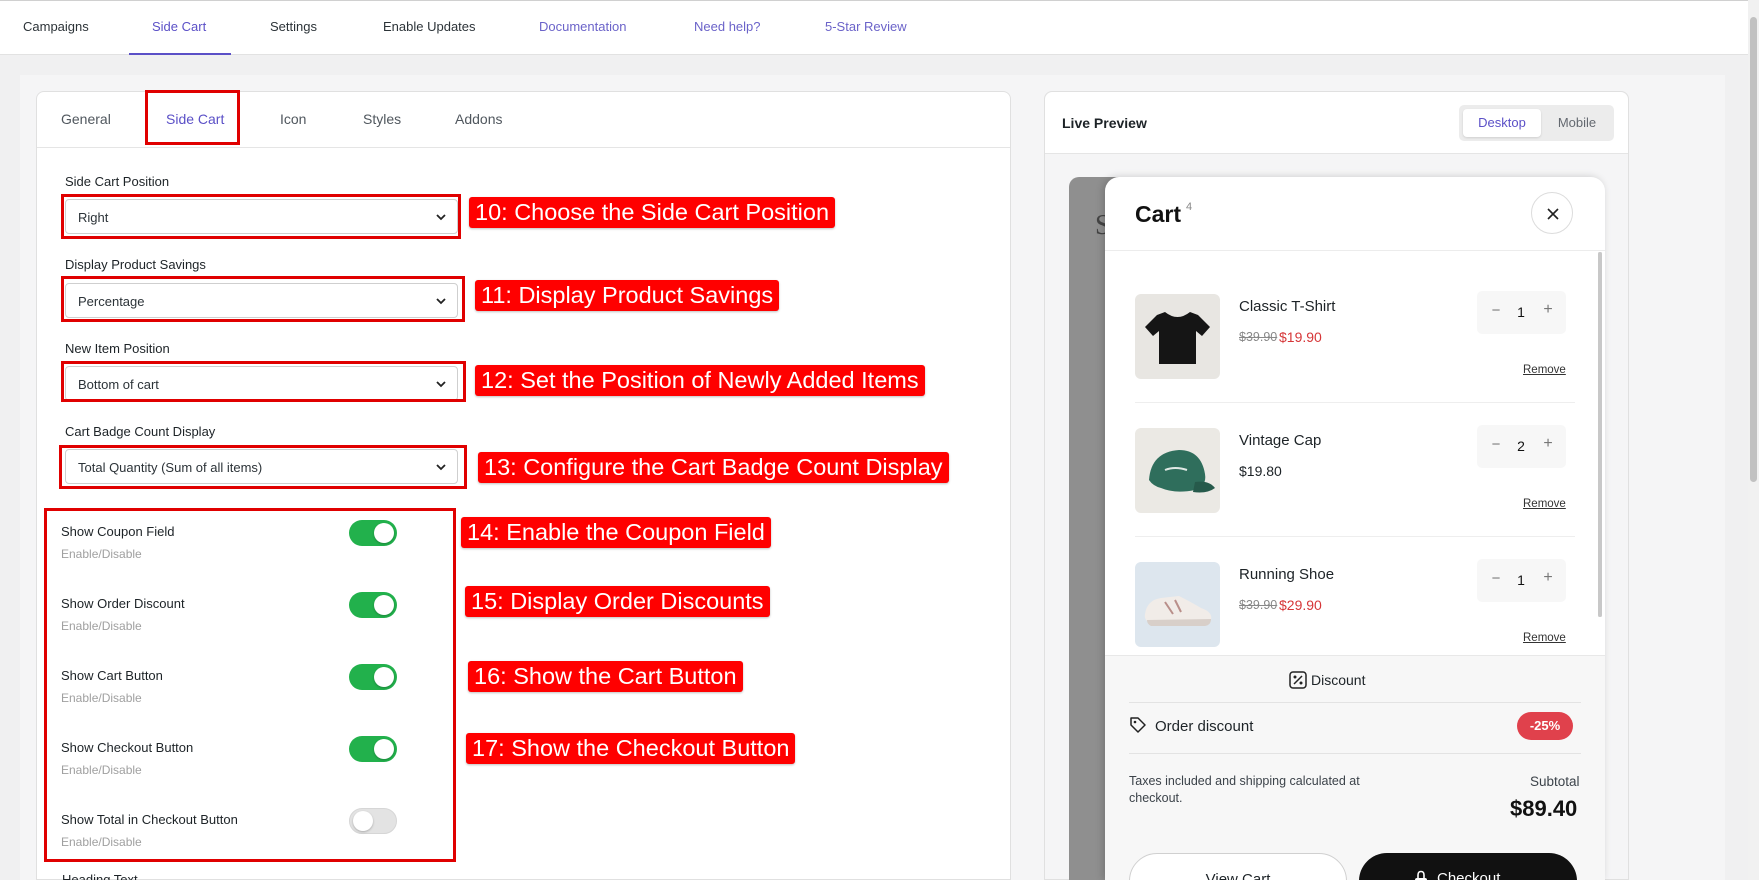 This screenshot has width=1759, height=880. What do you see at coordinates (1204, 726) in the screenshot?
I see `order-discount-label: Order discount` at bounding box center [1204, 726].